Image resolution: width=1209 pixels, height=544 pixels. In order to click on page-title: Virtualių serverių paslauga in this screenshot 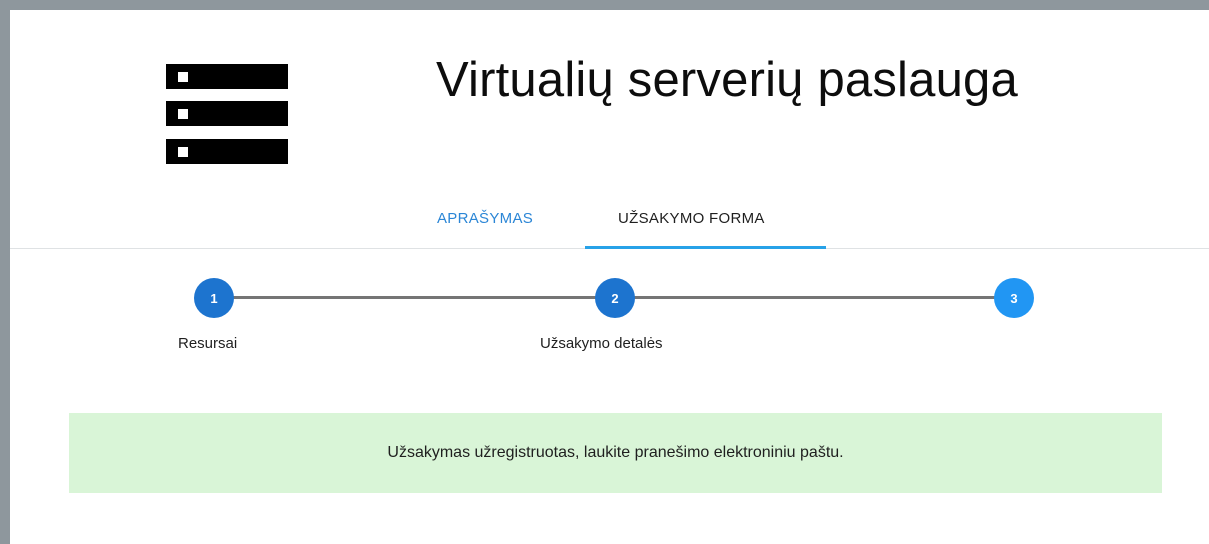, I will do `click(727, 80)`.